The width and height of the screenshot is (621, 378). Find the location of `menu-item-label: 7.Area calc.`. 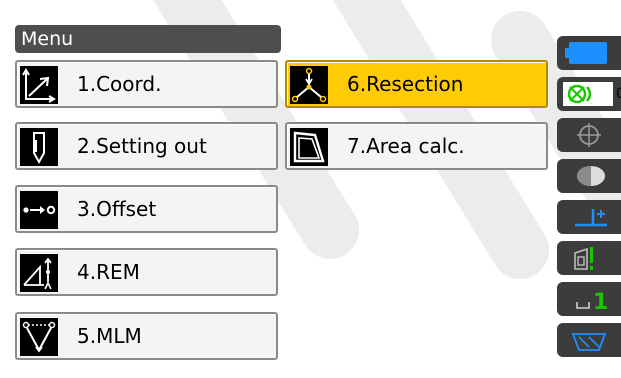

menu-item-label: 7.Area calc. is located at coordinates (406, 146).